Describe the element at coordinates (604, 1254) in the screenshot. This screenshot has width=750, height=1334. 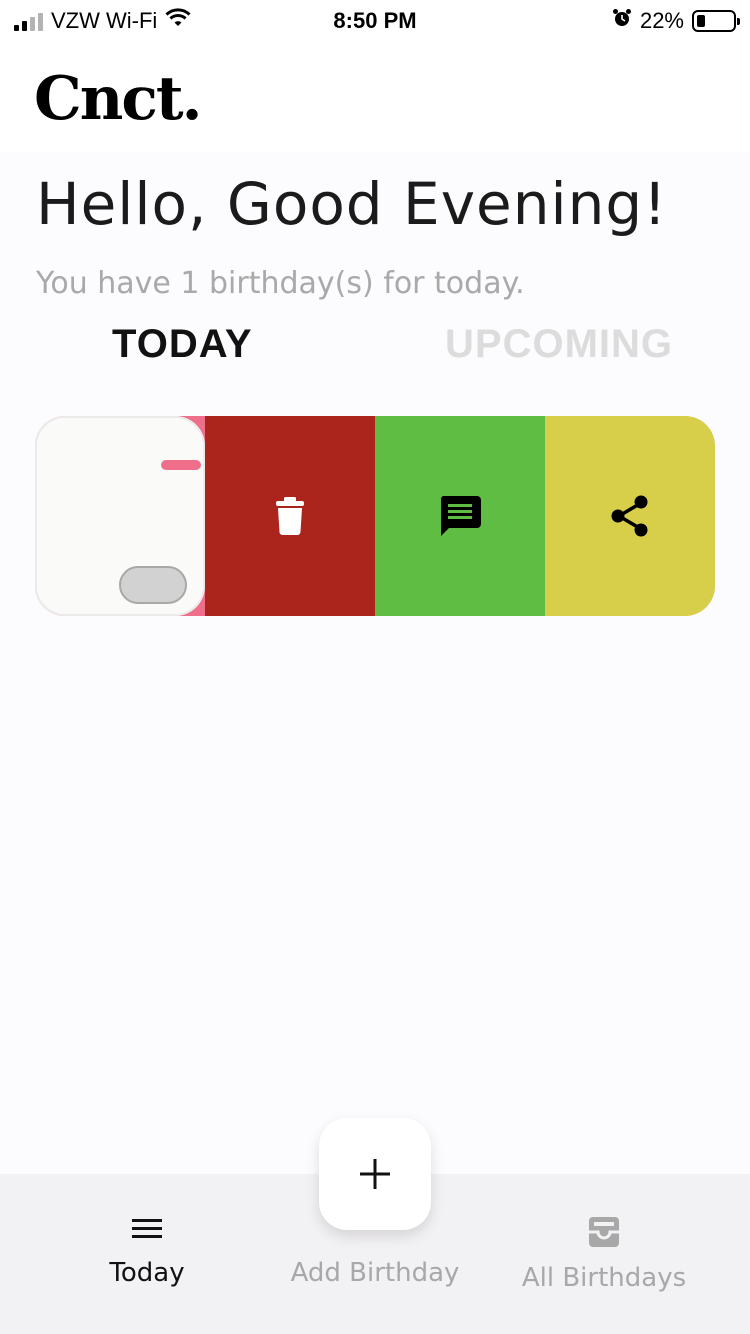
I see `nav-all-birthdays: All Birthdays` at that location.